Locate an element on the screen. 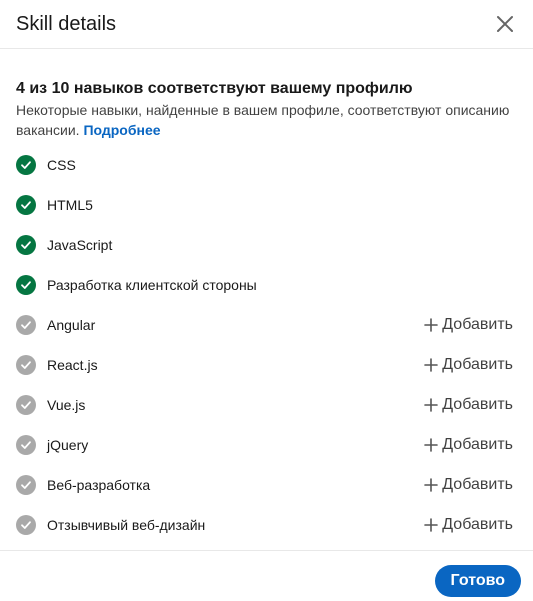 The image size is (533, 601). skill-row: Разработка клиентской стороны is located at coordinates (266, 285).